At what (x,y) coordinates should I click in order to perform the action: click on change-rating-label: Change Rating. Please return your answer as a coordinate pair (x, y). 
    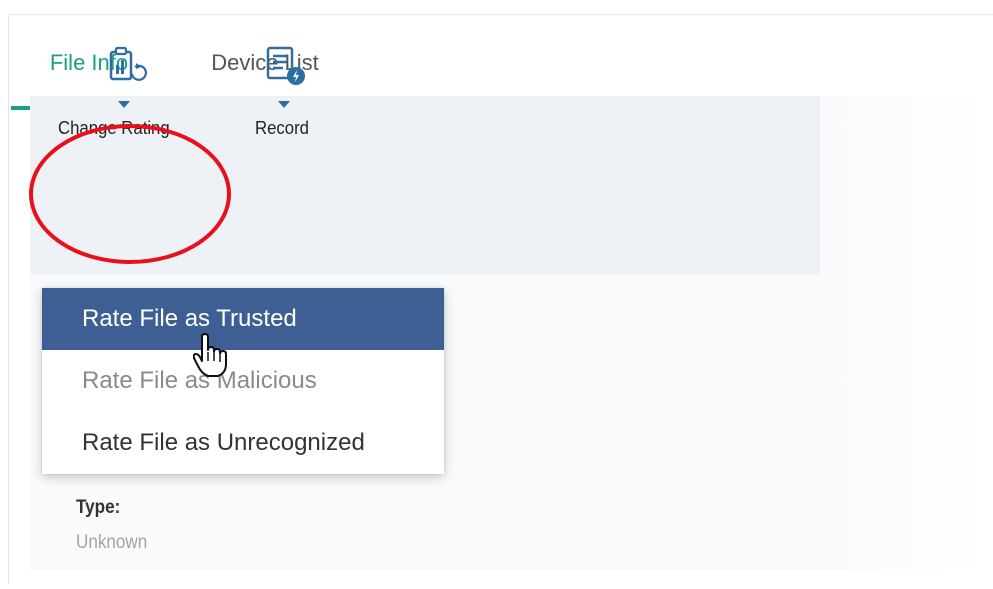
    Looking at the image, I should click on (114, 128).